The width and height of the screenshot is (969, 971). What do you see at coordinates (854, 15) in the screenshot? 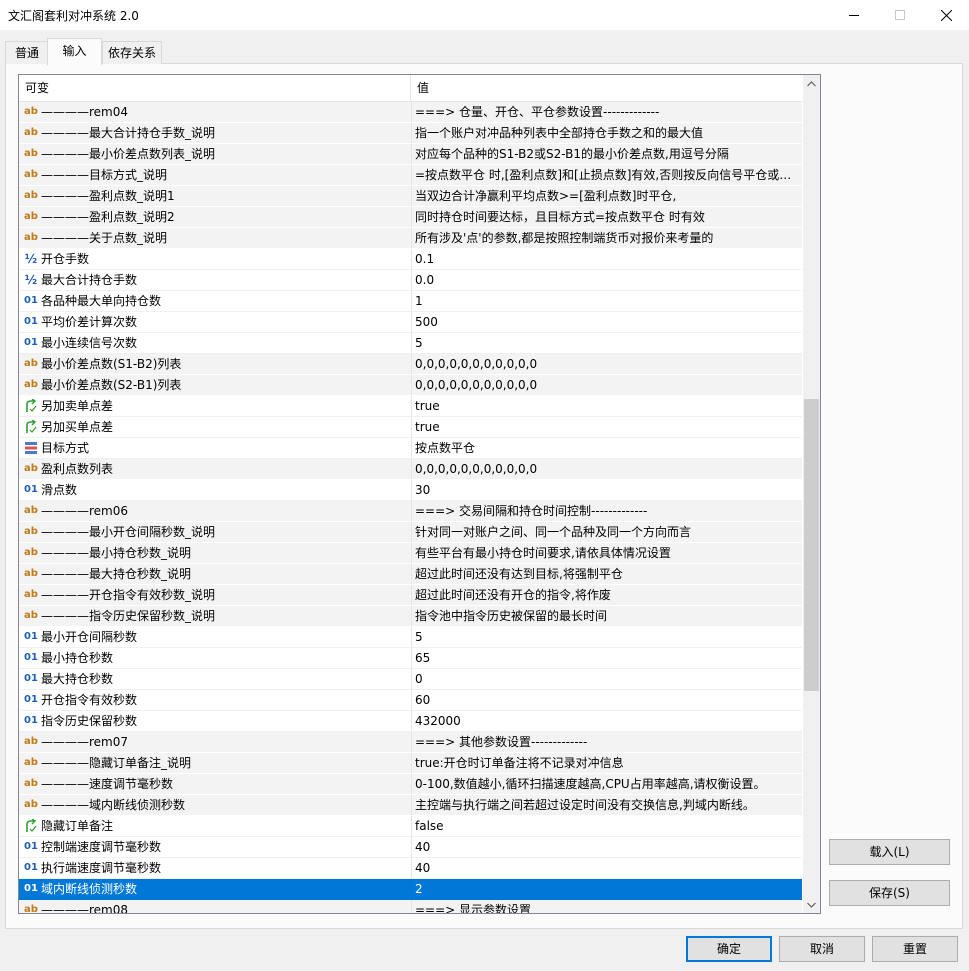
I see `minimize-button` at bounding box center [854, 15].